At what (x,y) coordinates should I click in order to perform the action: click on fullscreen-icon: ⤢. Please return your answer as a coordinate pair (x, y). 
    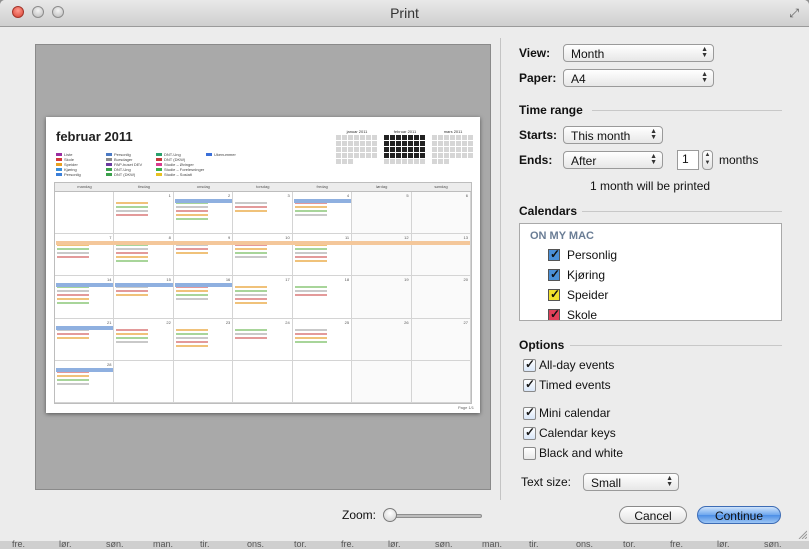
    Looking at the image, I should click on (794, 13).